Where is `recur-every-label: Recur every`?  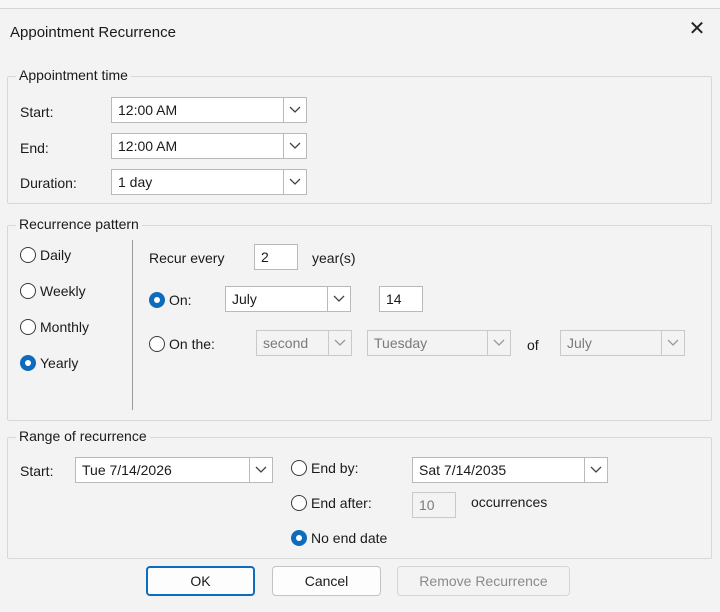 recur-every-label: Recur every is located at coordinates (187, 258).